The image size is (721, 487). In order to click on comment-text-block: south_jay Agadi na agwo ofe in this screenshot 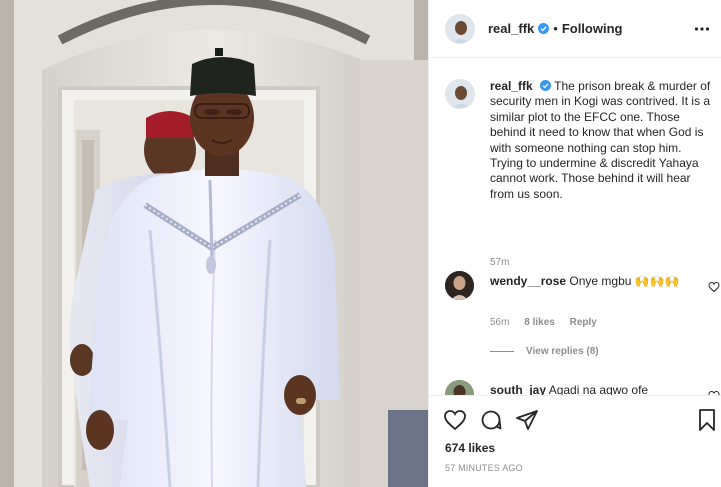, I will do `click(590, 388)`.